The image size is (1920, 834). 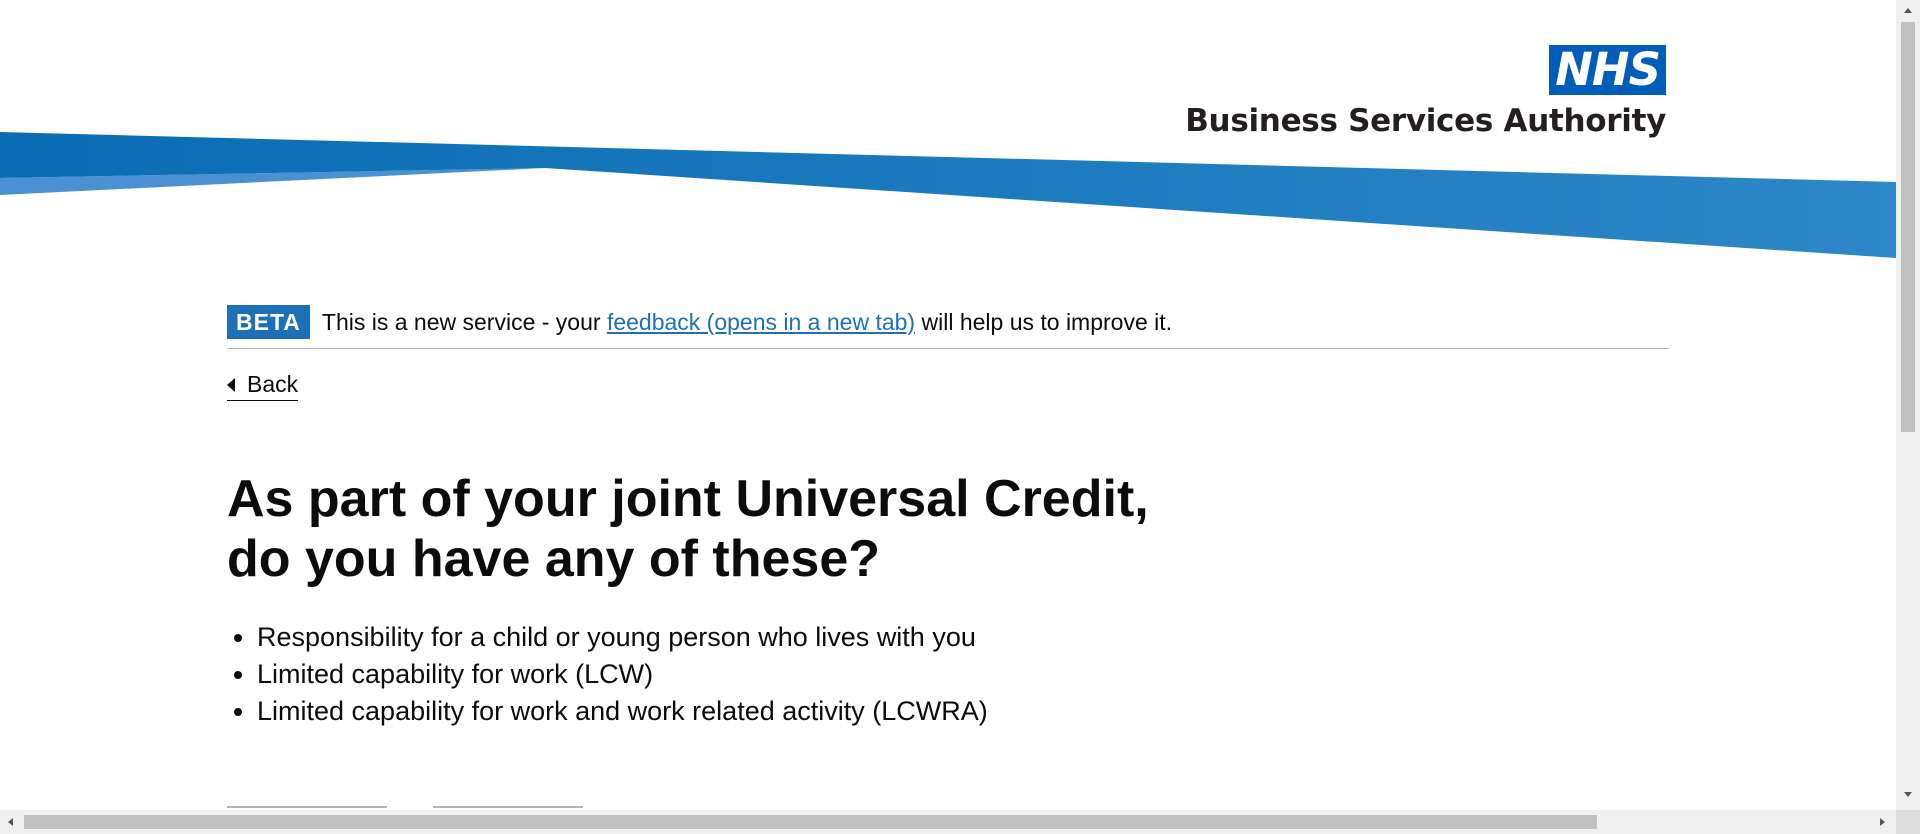 I want to click on horizontal-scroll-thumb, so click(x=810, y=822).